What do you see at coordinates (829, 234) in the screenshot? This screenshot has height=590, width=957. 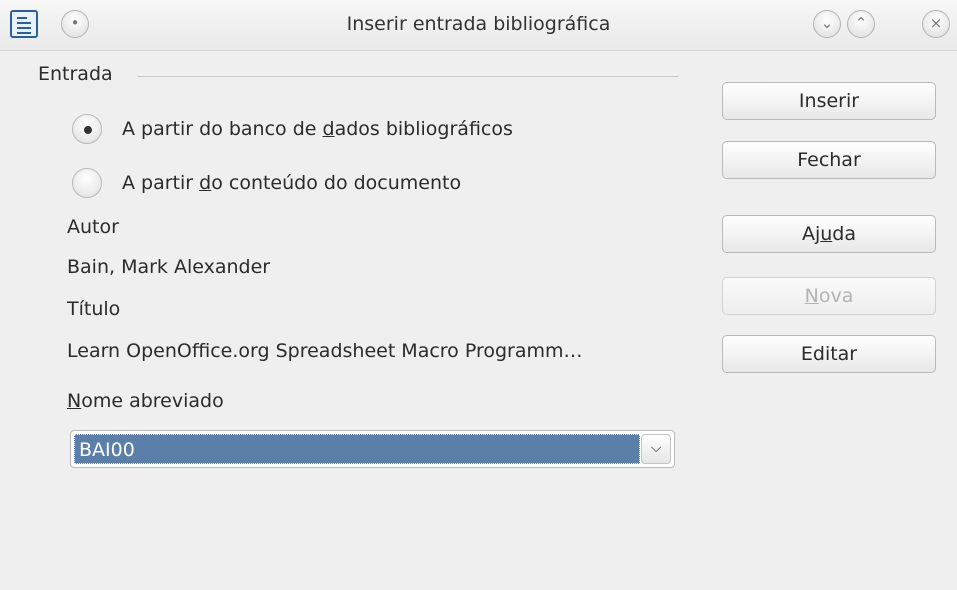 I see `help-button: Ajuda` at bounding box center [829, 234].